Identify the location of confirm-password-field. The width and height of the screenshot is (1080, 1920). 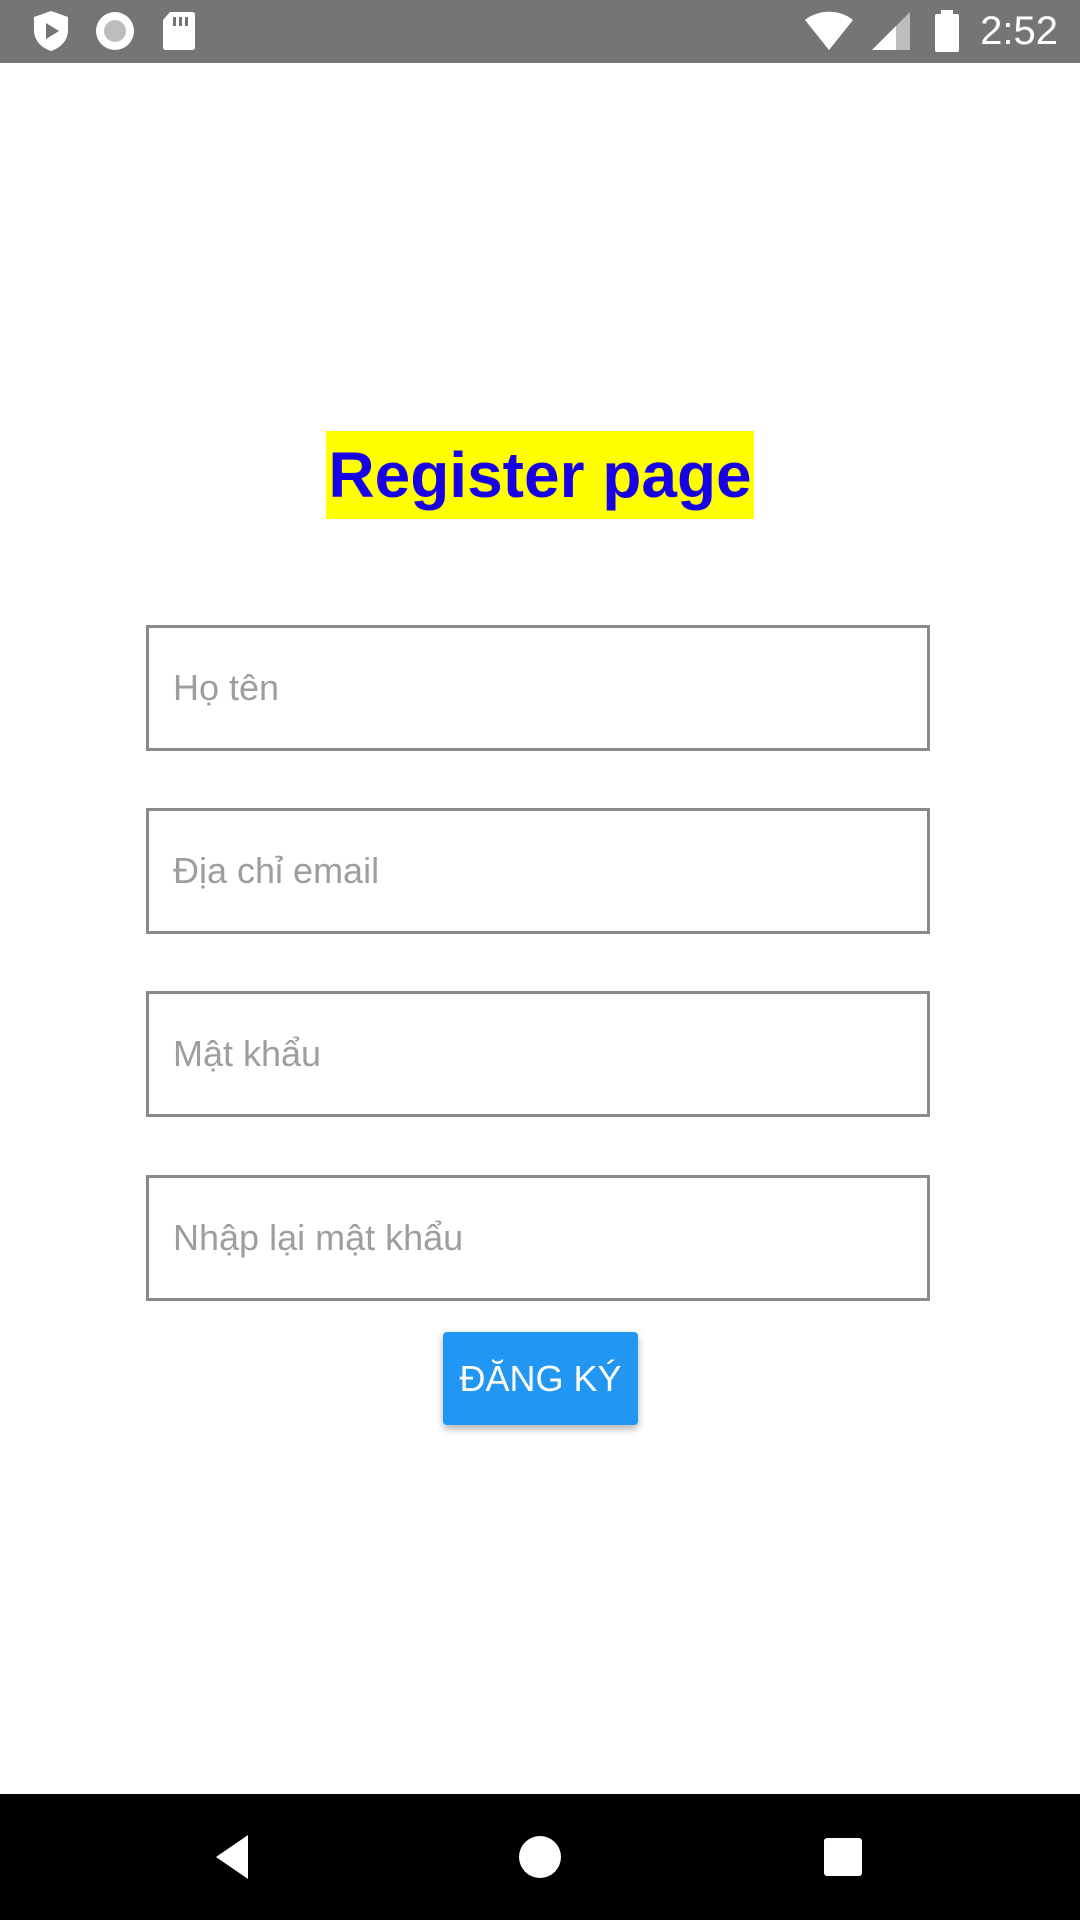
(538, 1238).